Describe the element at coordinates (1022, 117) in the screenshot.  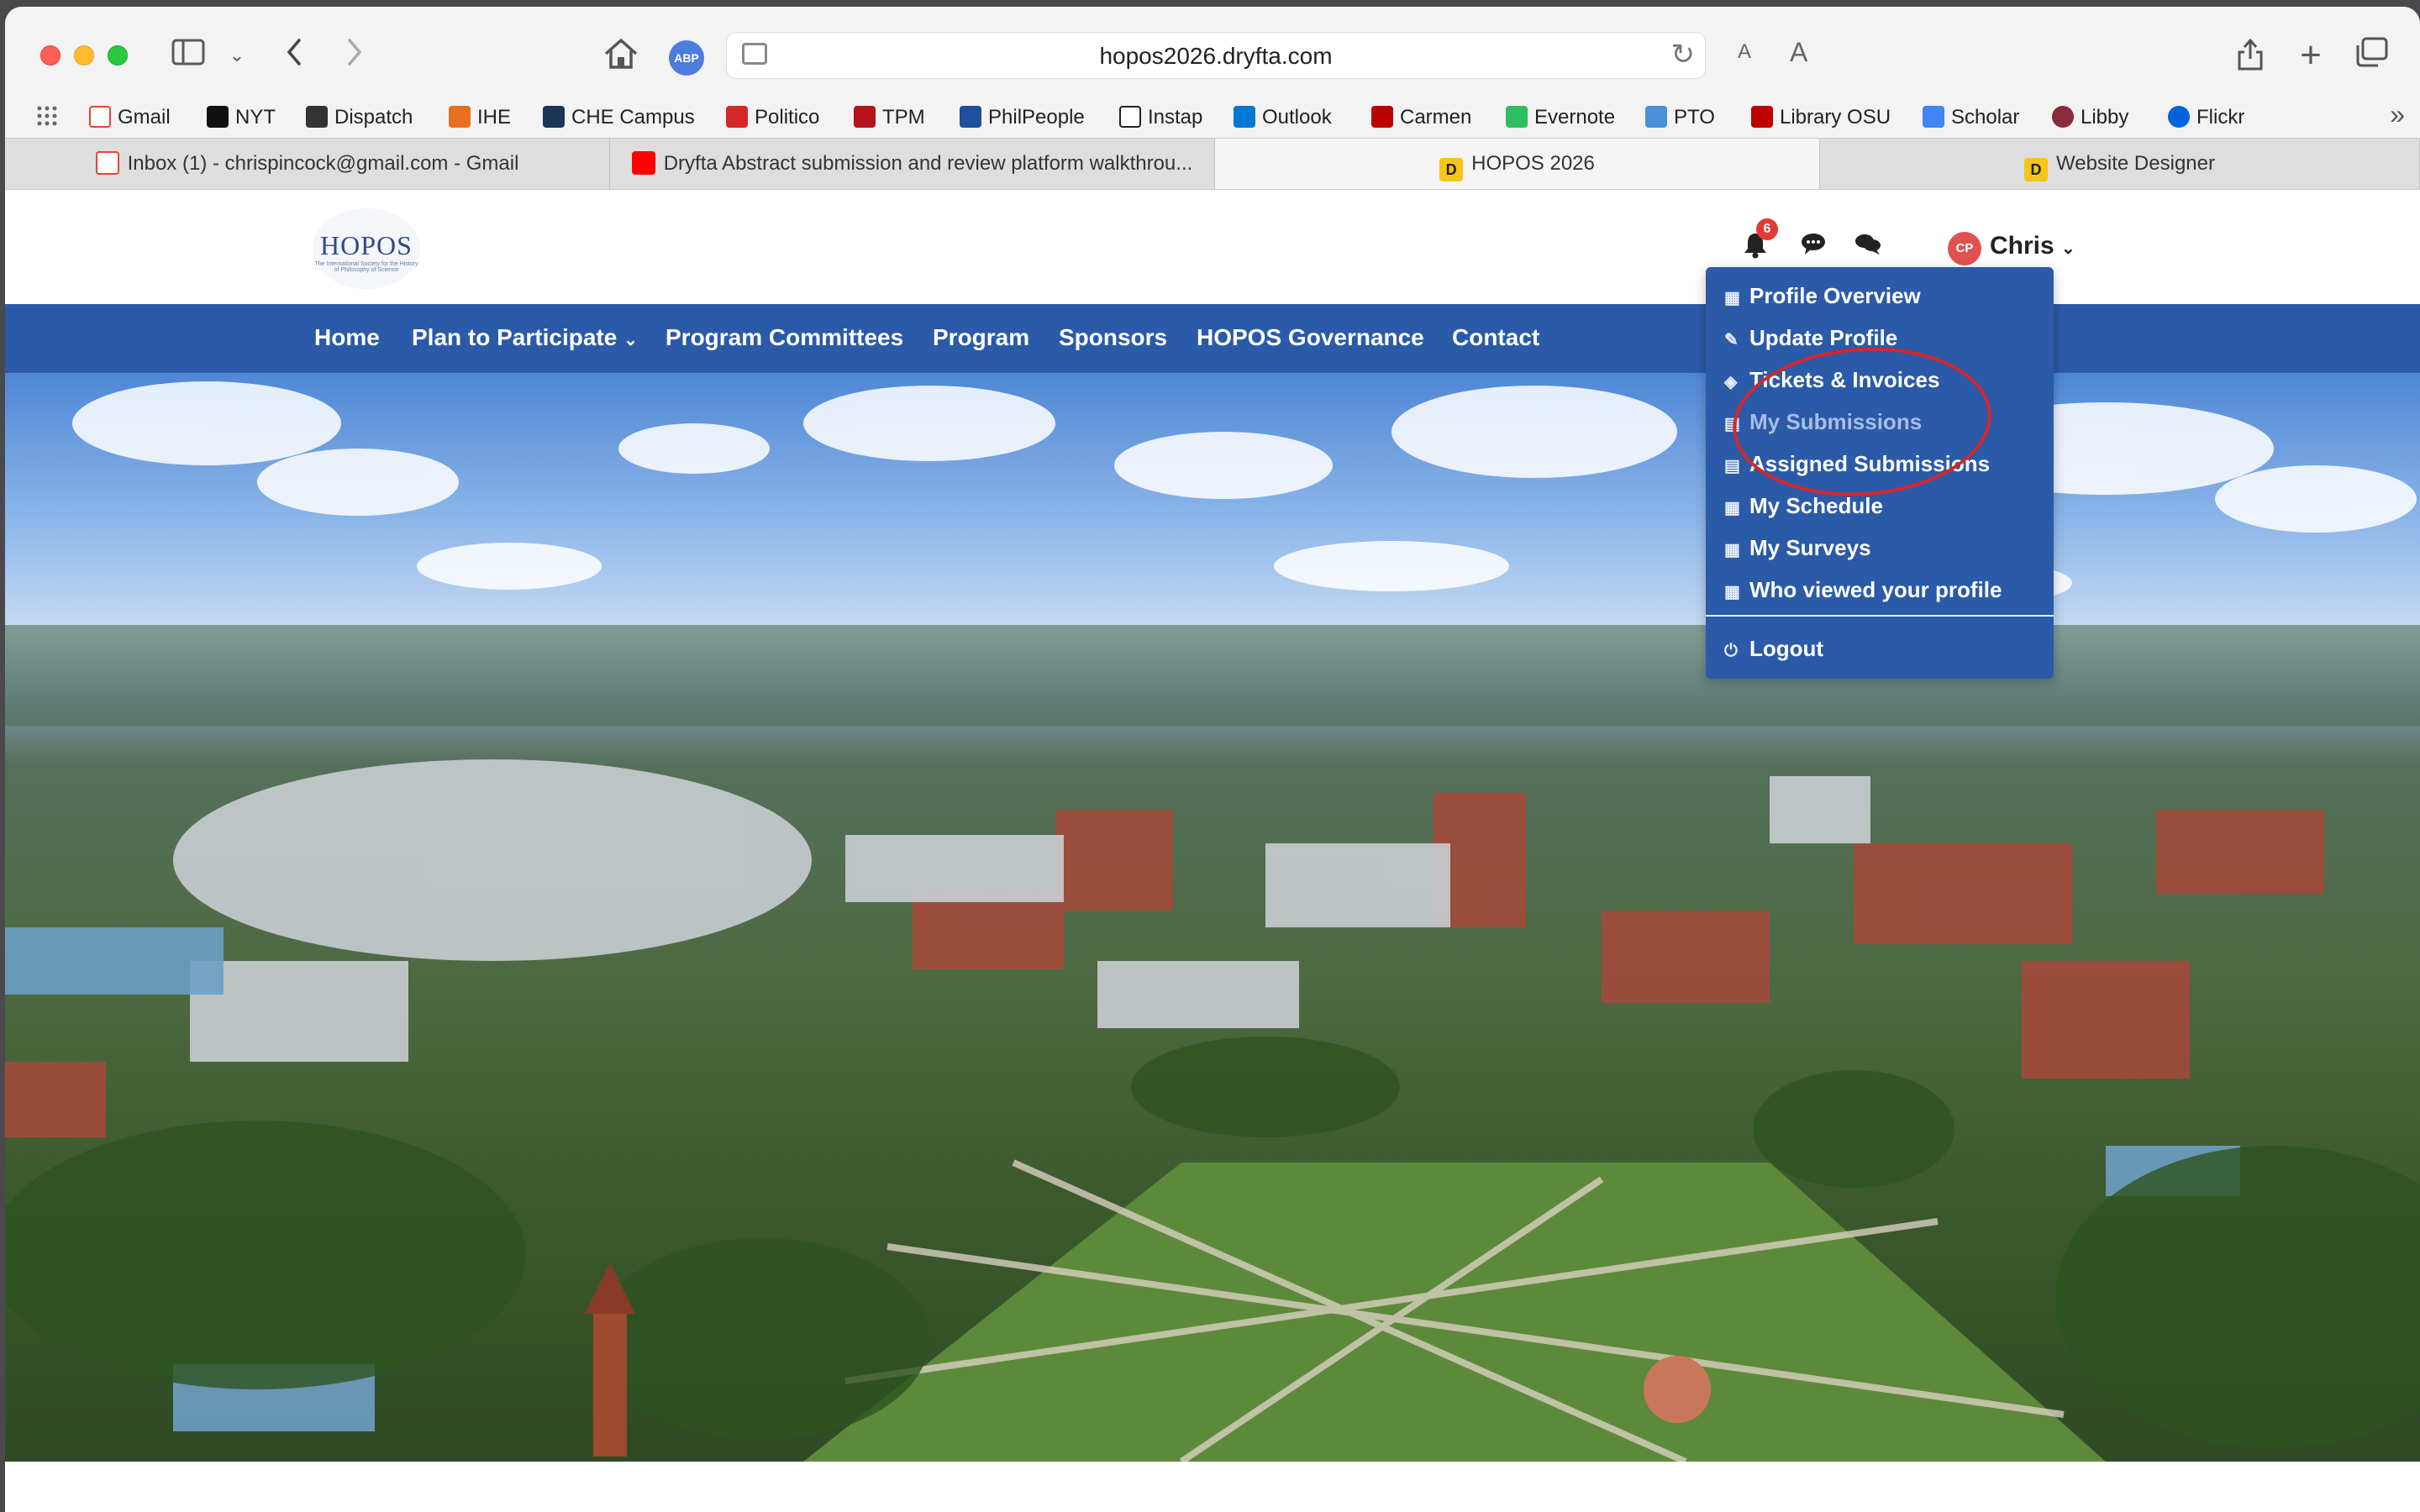
I see `bookmark-philpeople: PhilPeople` at that location.